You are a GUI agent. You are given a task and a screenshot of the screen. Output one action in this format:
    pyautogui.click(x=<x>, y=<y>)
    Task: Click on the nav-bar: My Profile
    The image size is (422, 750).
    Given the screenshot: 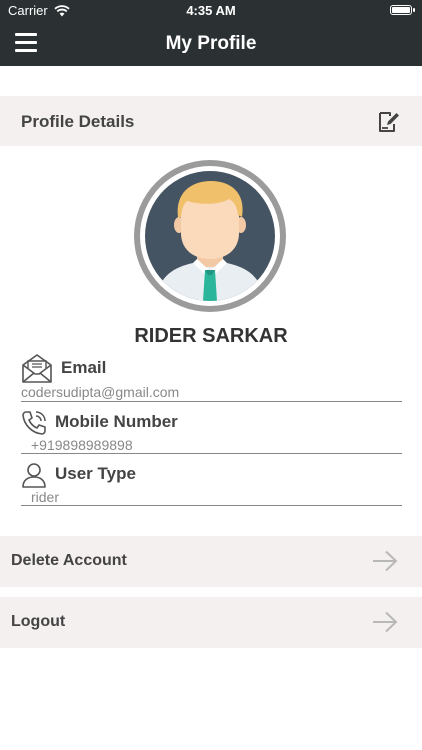 What is the action you would take?
    pyautogui.click(x=211, y=44)
    